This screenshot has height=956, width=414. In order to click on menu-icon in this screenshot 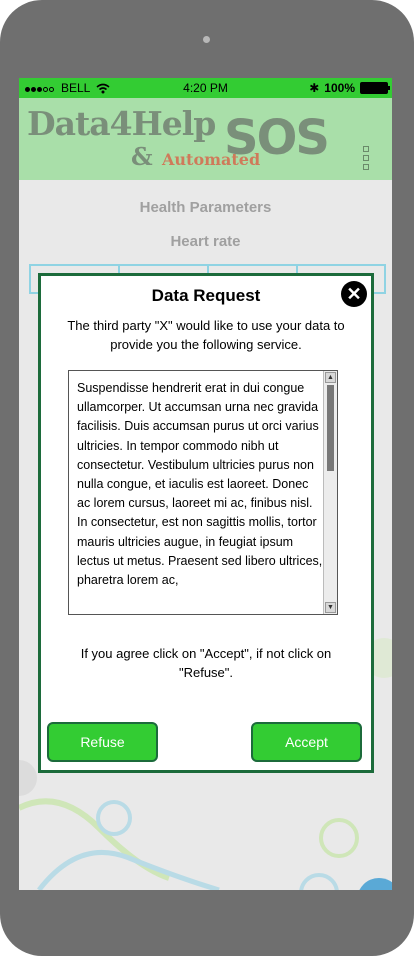, I will do `click(366, 158)`.